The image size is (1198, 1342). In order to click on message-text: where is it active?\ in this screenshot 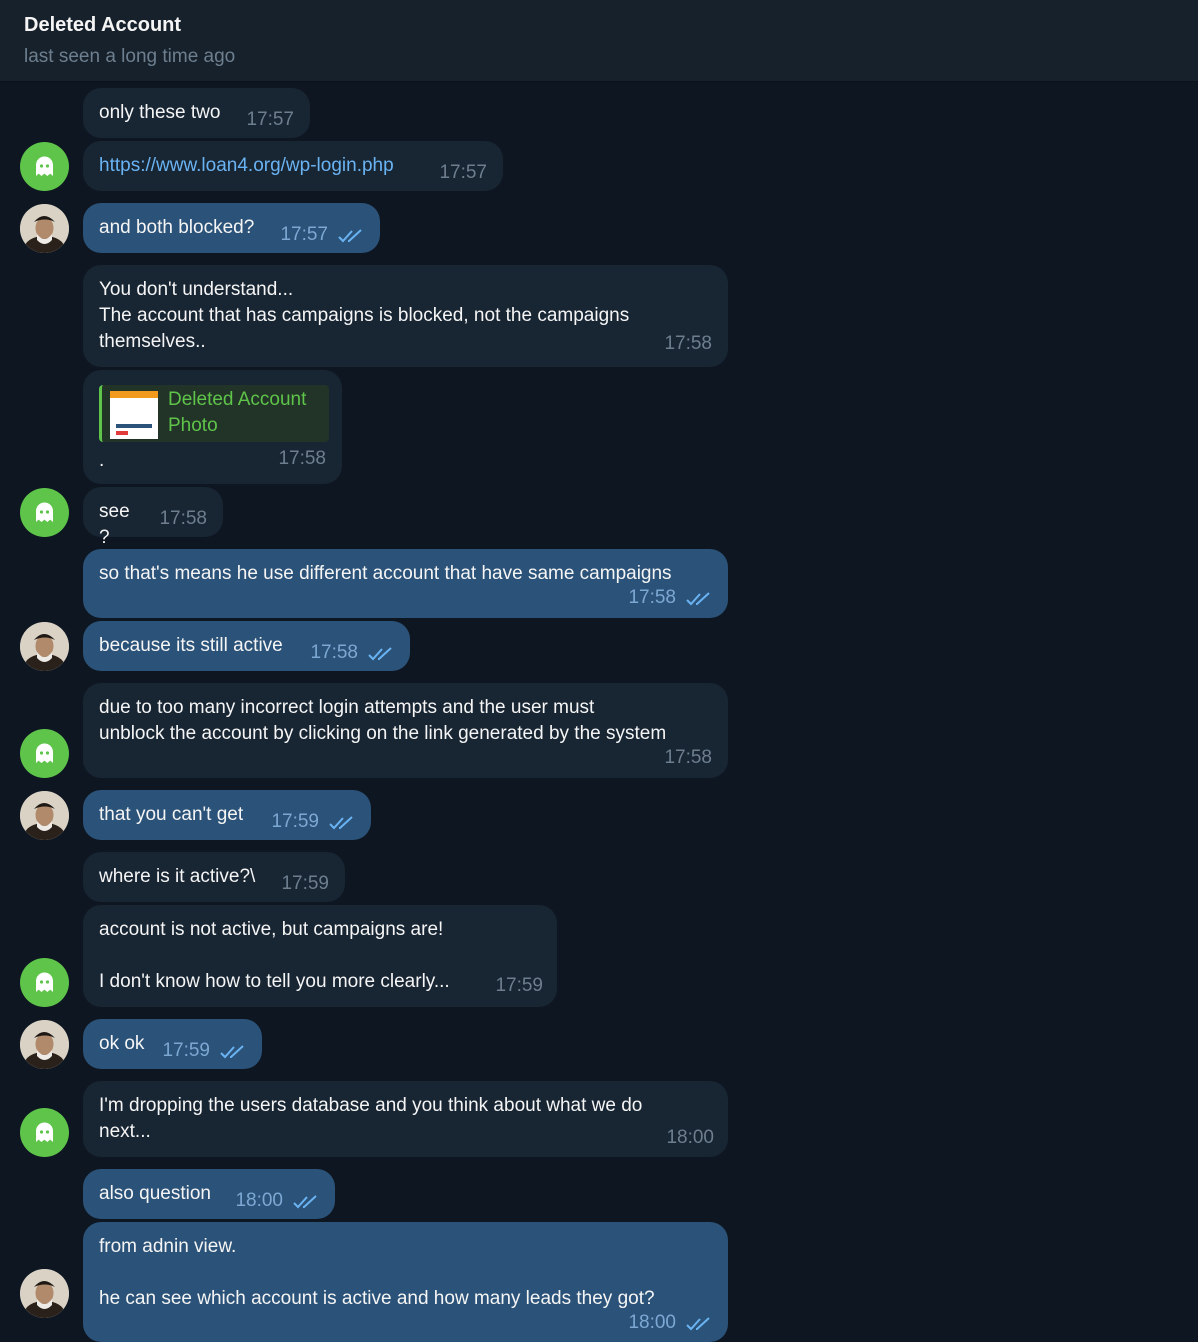, I will do `click(177, 876)`.